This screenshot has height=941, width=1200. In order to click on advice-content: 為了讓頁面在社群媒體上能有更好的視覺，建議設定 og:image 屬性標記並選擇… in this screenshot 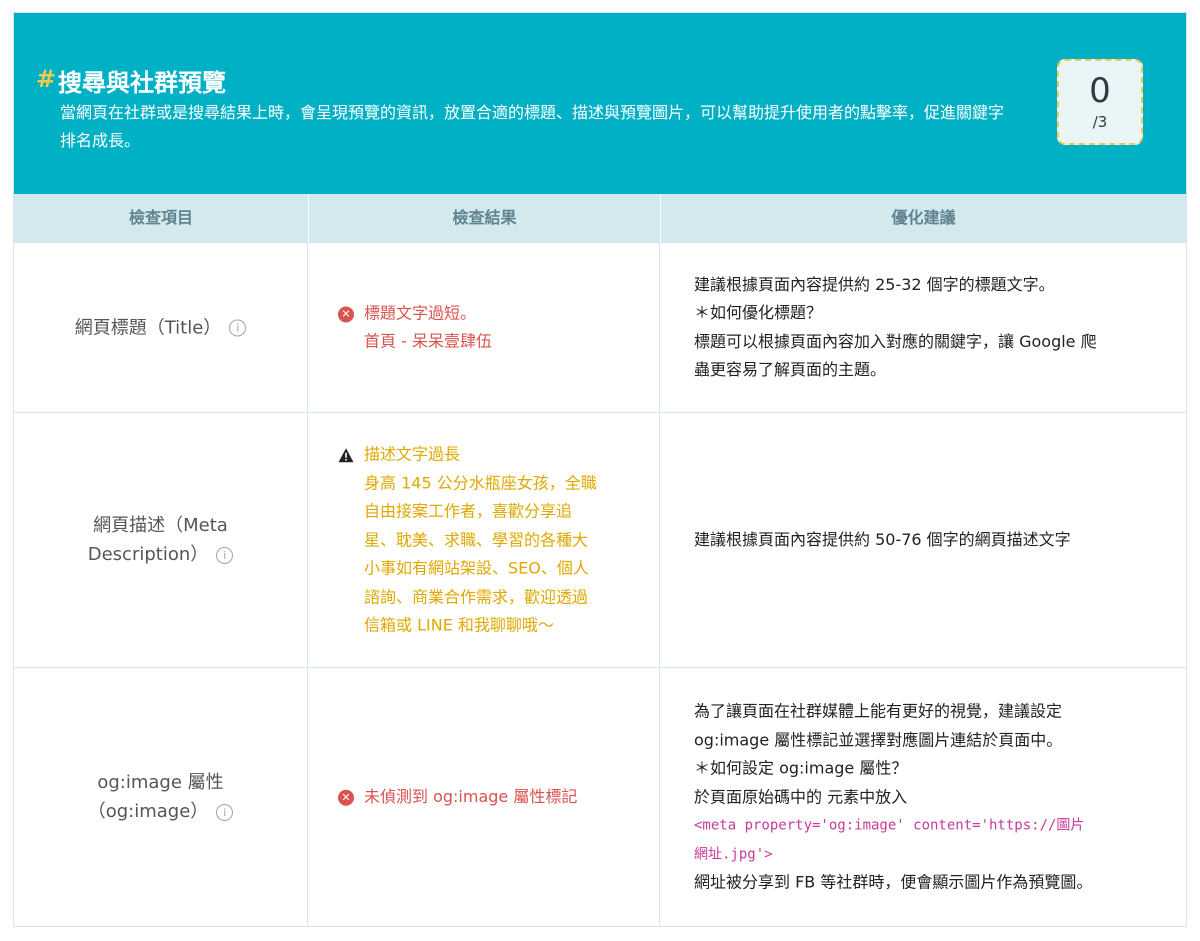, I will do `click(925, 797)`.